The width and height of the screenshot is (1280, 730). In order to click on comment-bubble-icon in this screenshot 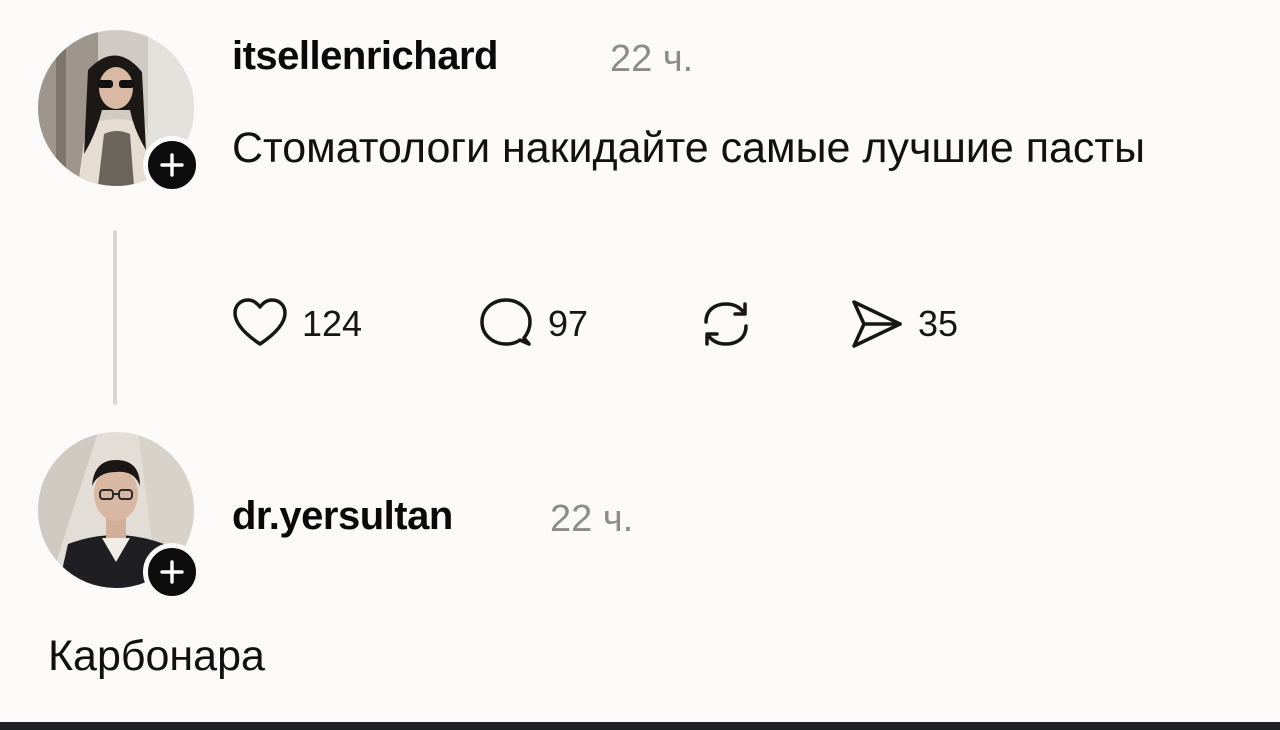, I will do `click(506, 322)`.